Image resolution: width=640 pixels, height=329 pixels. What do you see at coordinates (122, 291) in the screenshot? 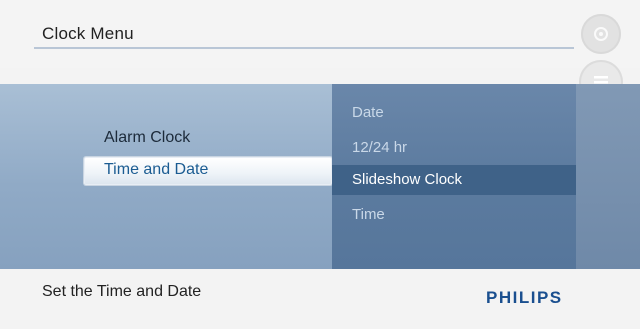
I see `status-text: Set the Time and Date` at bounding box center [122, 291].